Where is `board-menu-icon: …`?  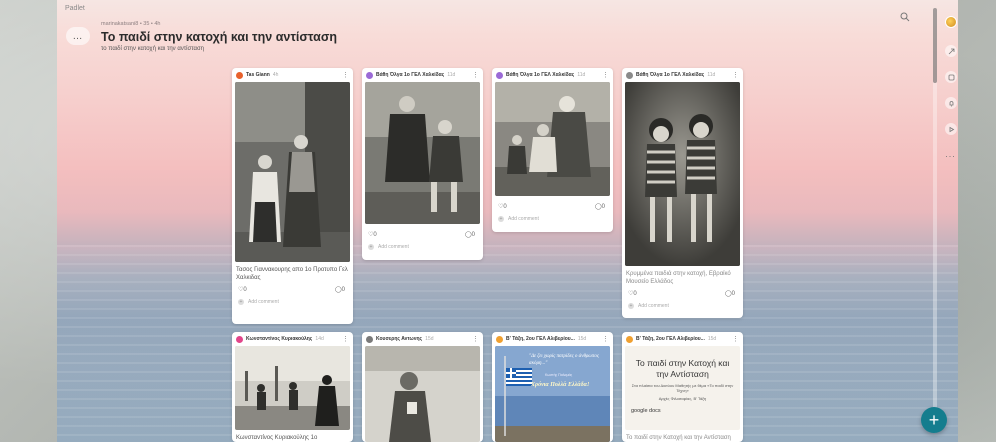
board-menu-icon: … is located at coordinates (78, 36).